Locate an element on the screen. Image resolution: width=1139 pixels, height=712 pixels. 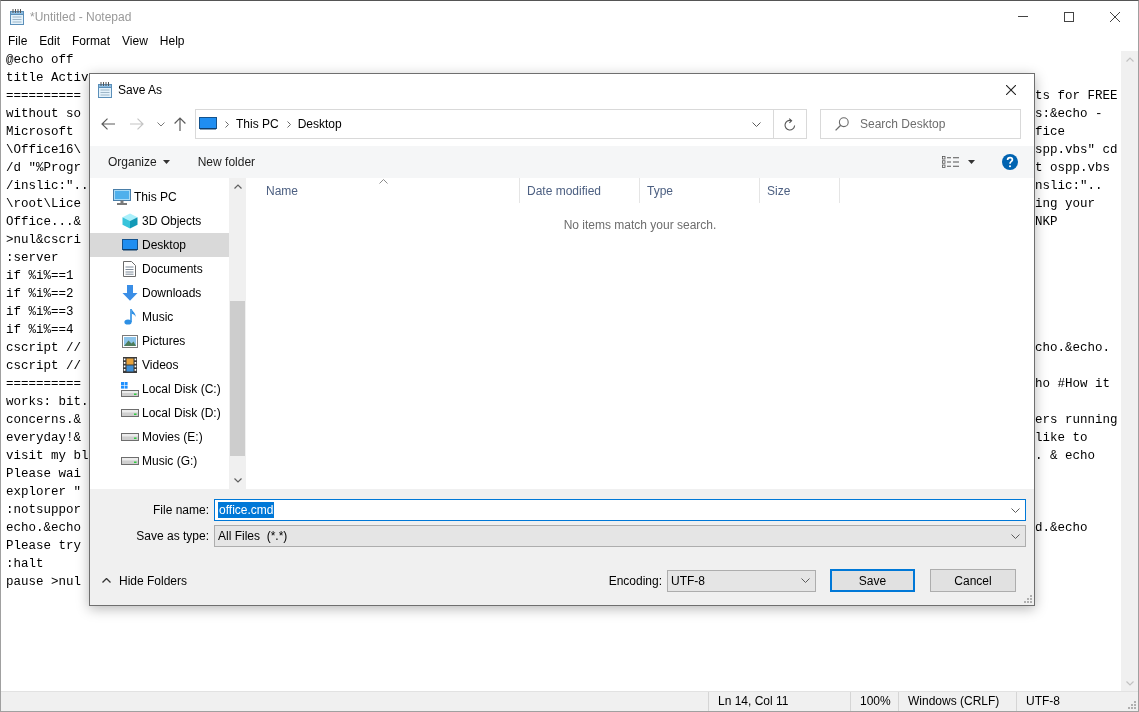
dialog-button: Cancel is located at coordinates (973, 580).